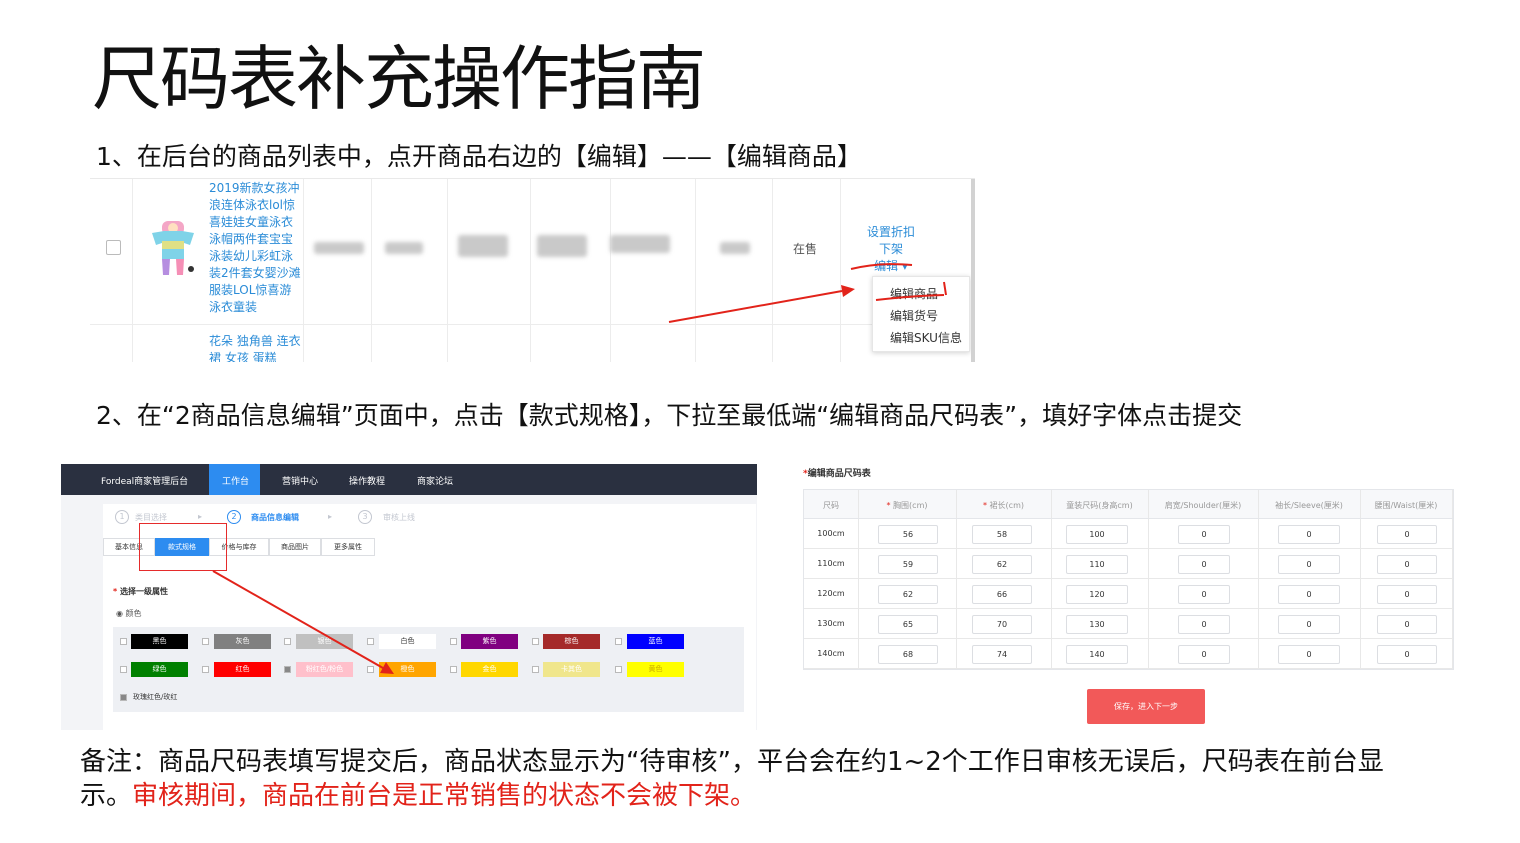 This screenshot has width=1520, height=843. I want to click on edit-product-underline, so click(910, 297).